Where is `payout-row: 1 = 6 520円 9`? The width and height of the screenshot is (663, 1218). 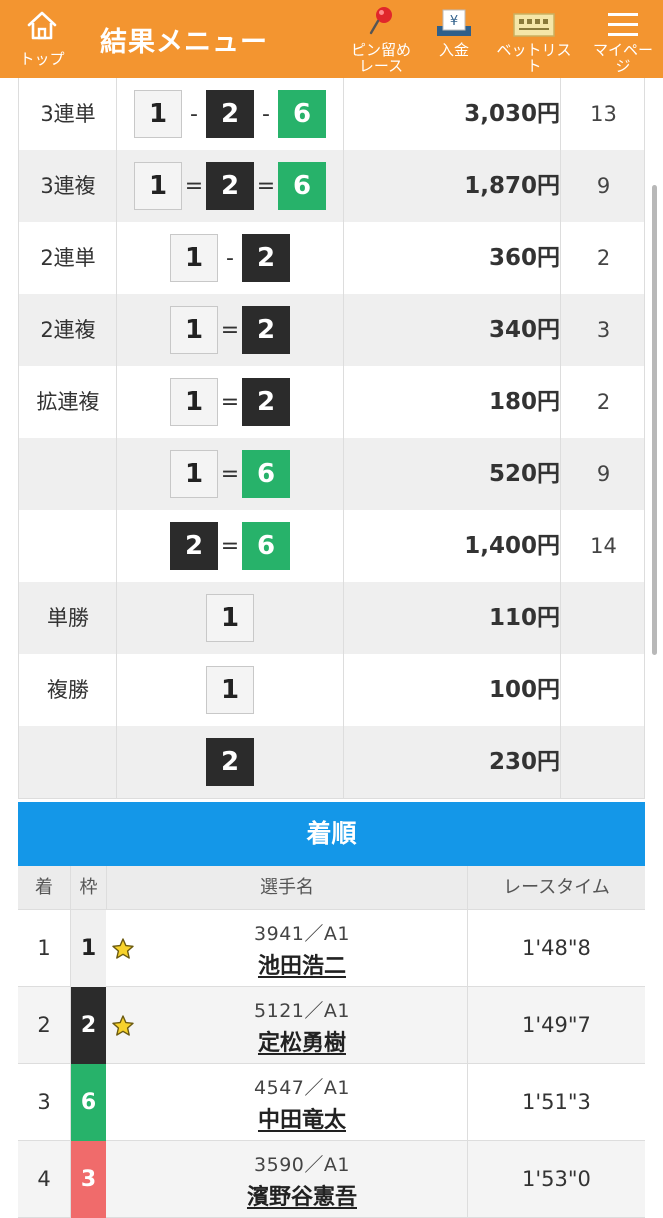
payout-row: 1 = 6 520円 9 is located at coordinates (331, 474).